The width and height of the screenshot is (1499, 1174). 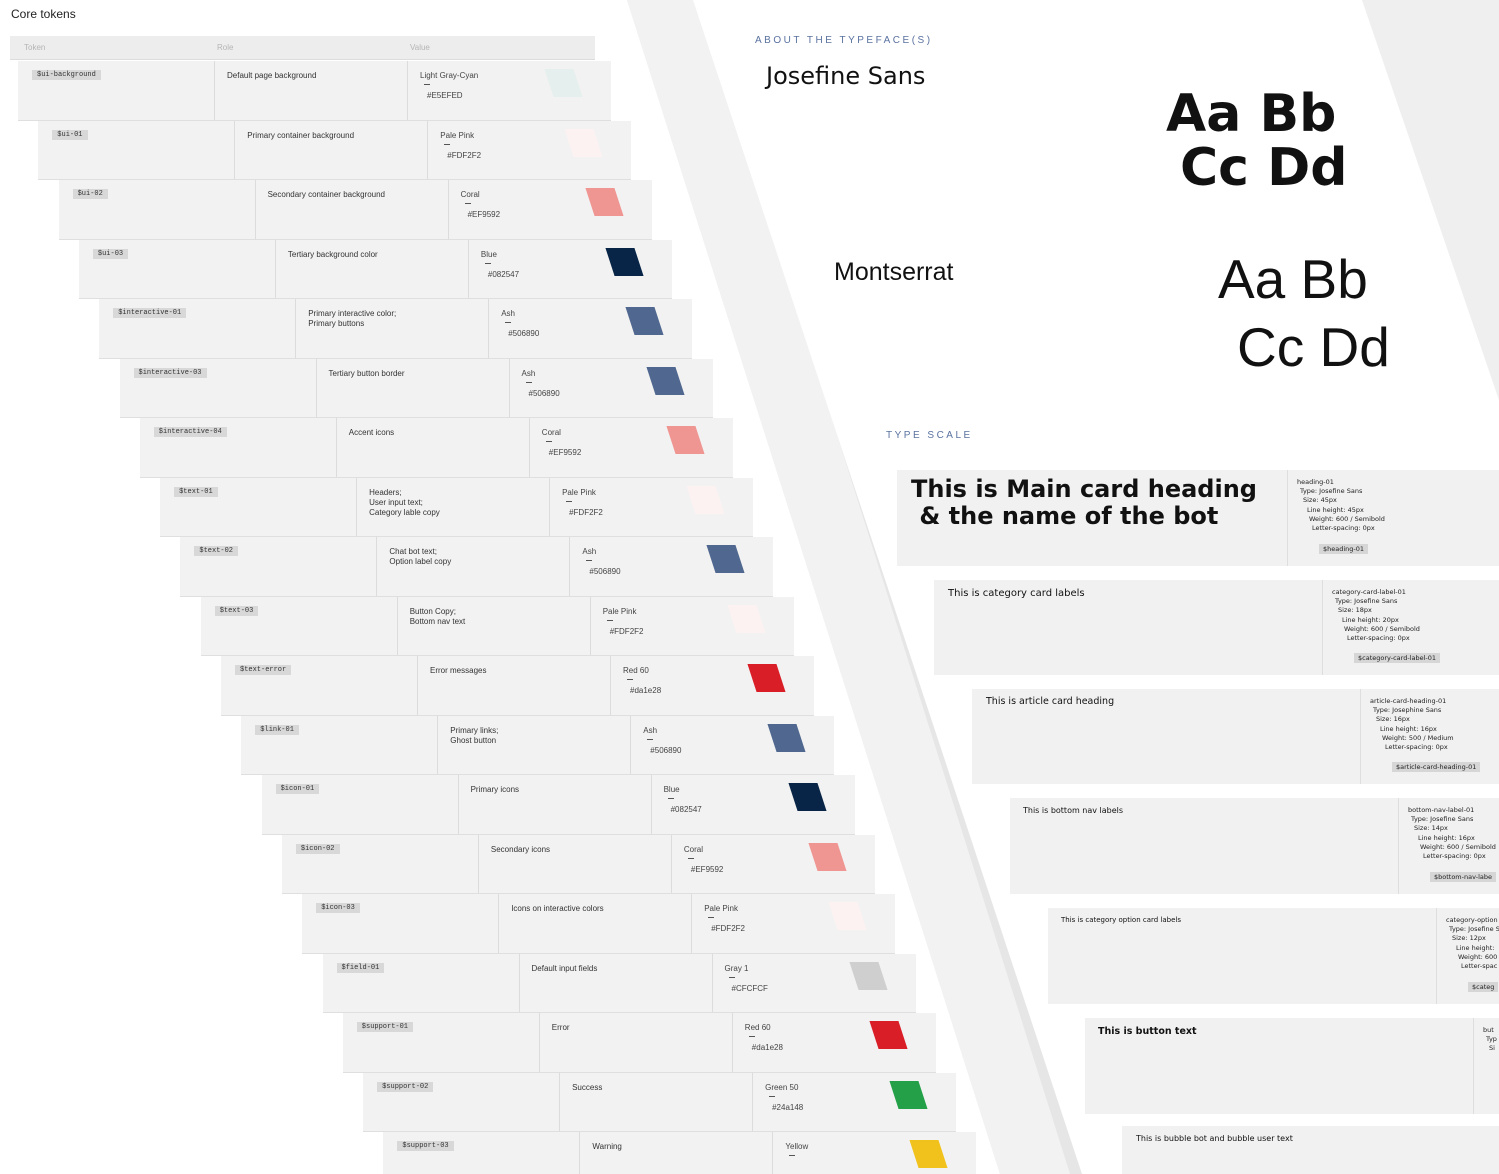 What do you see at coordinates (560, 1027) in the screenshot?
I see `token-role: Error` at bounding box center [560, 1027].